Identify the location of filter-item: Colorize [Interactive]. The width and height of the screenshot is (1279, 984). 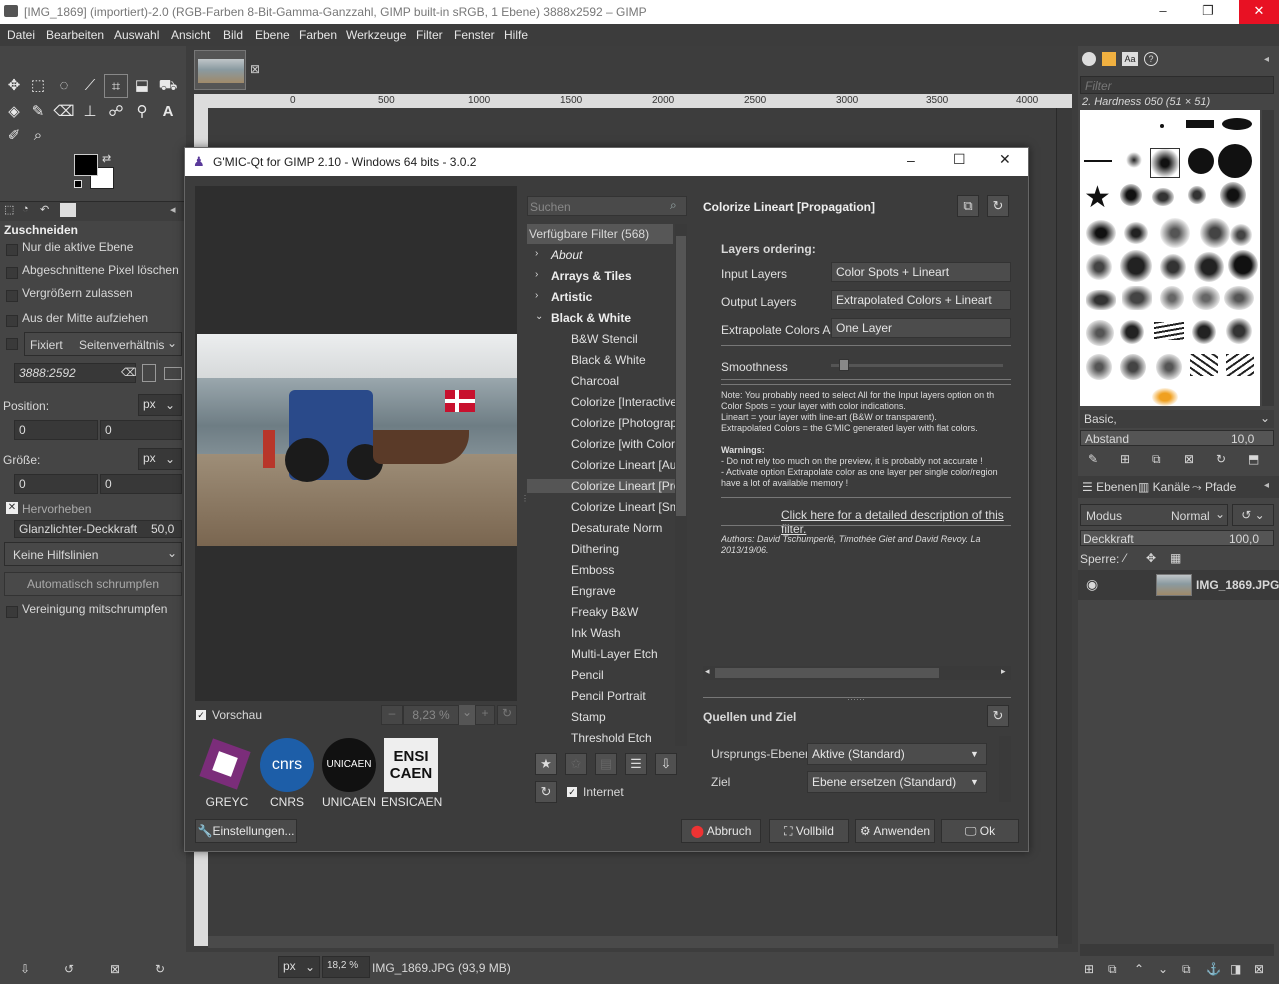
(623, 402).